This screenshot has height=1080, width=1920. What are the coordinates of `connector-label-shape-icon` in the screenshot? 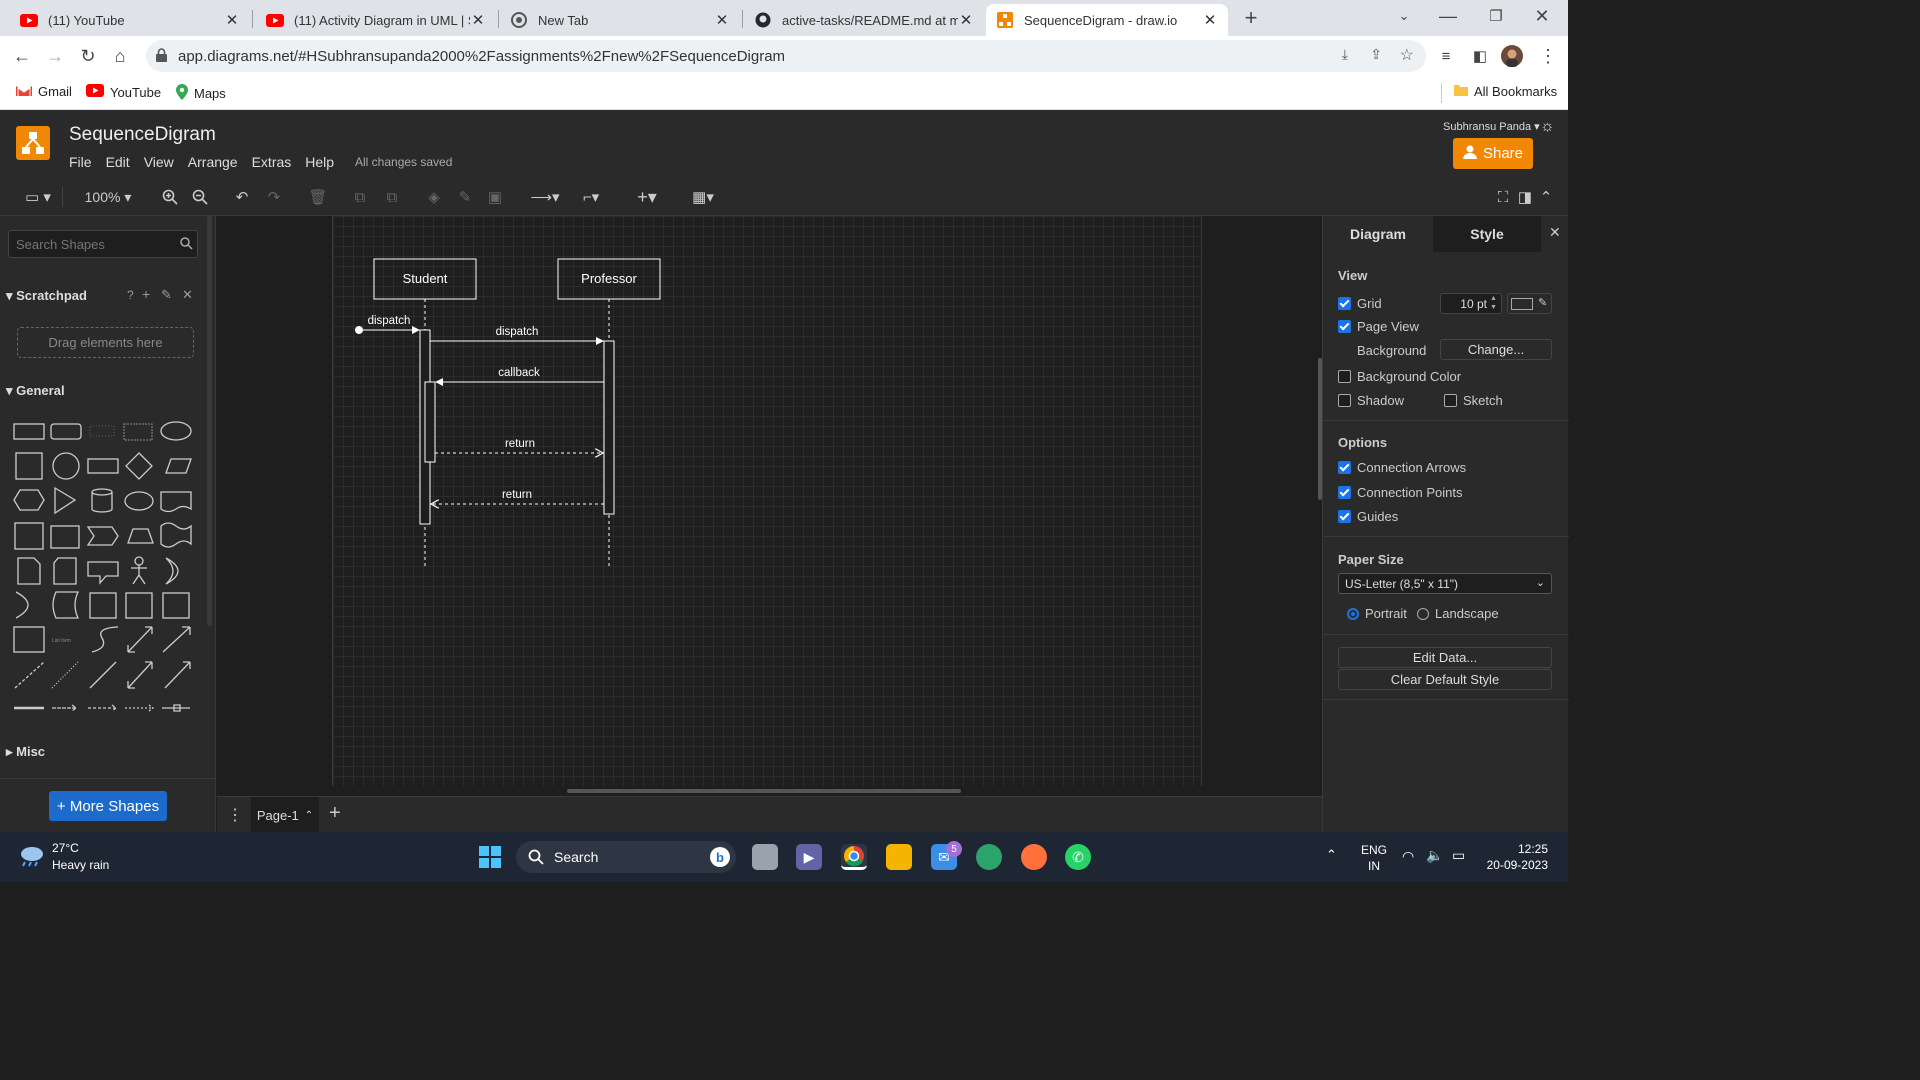 It's located at (103, 708).